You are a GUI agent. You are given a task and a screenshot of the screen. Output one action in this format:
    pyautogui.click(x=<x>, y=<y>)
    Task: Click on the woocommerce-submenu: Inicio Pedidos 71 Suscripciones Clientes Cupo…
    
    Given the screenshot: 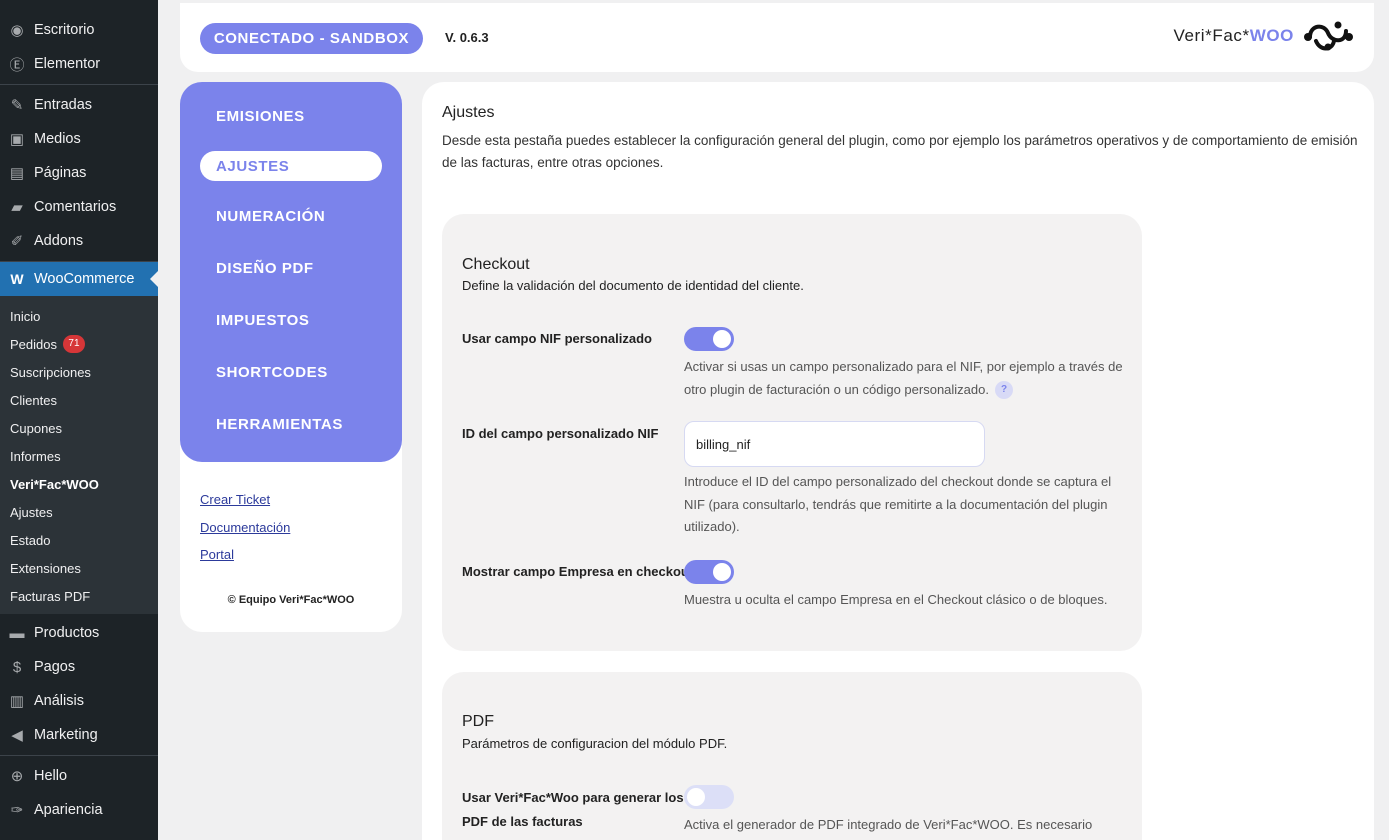 What is the action you would take?
    pyautogui.click(x=79, y=455)
    